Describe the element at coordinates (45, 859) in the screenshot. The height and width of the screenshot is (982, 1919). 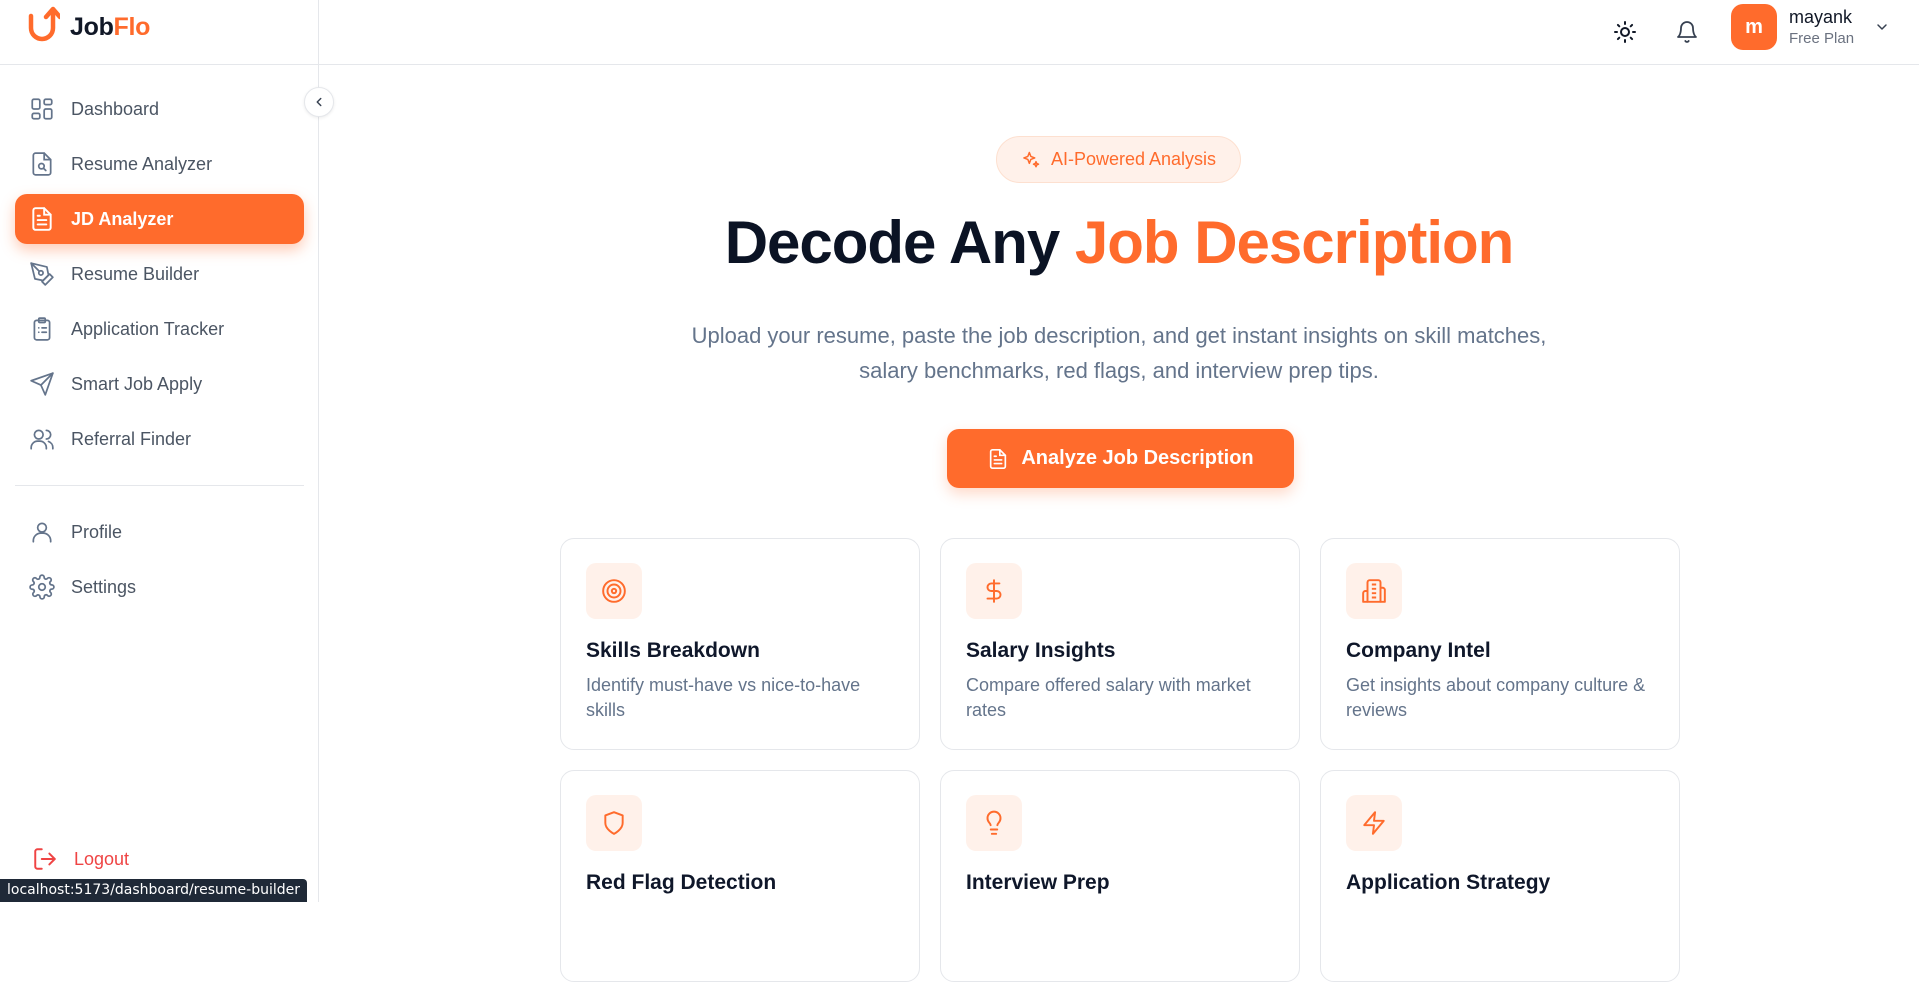
I see `logout-icon` at that location.